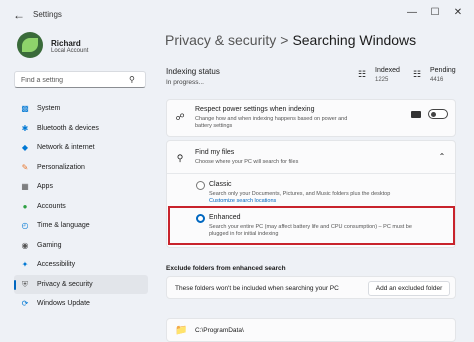 The image size is (474, 342). What do you see at coordinates (19, 15) in the screenshot?
I see `back-arrow-icon: ←` at bounding box center [19, 15].